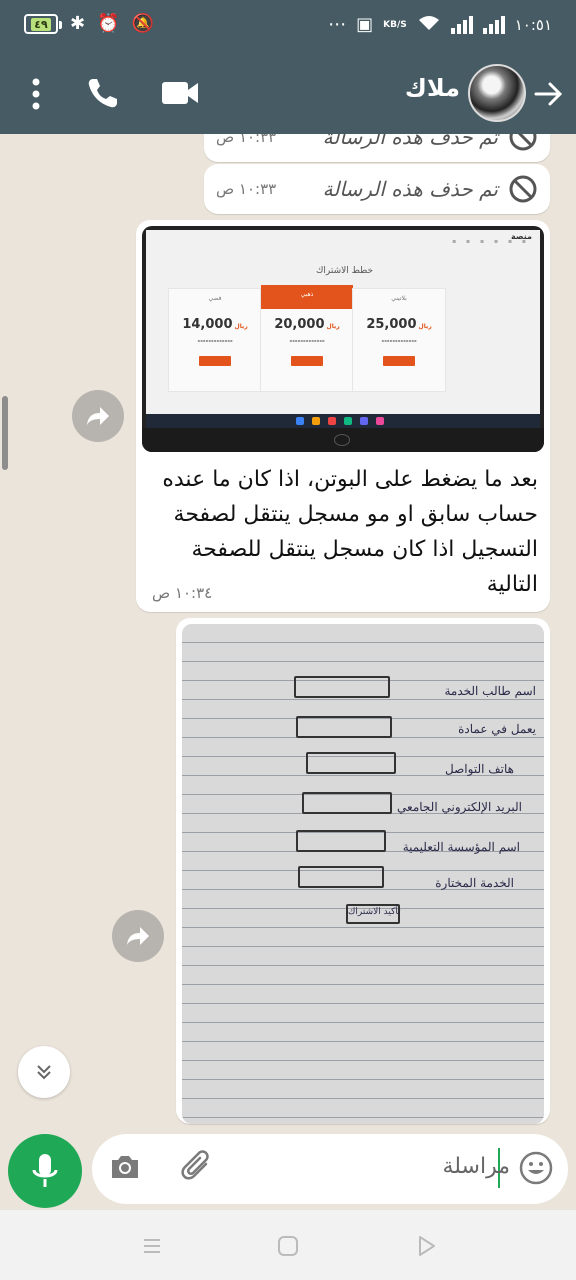  What do you see at coordinates (426, 1246) in the screenshot?
I see `back-icon` at bounding box center [426, 1246].